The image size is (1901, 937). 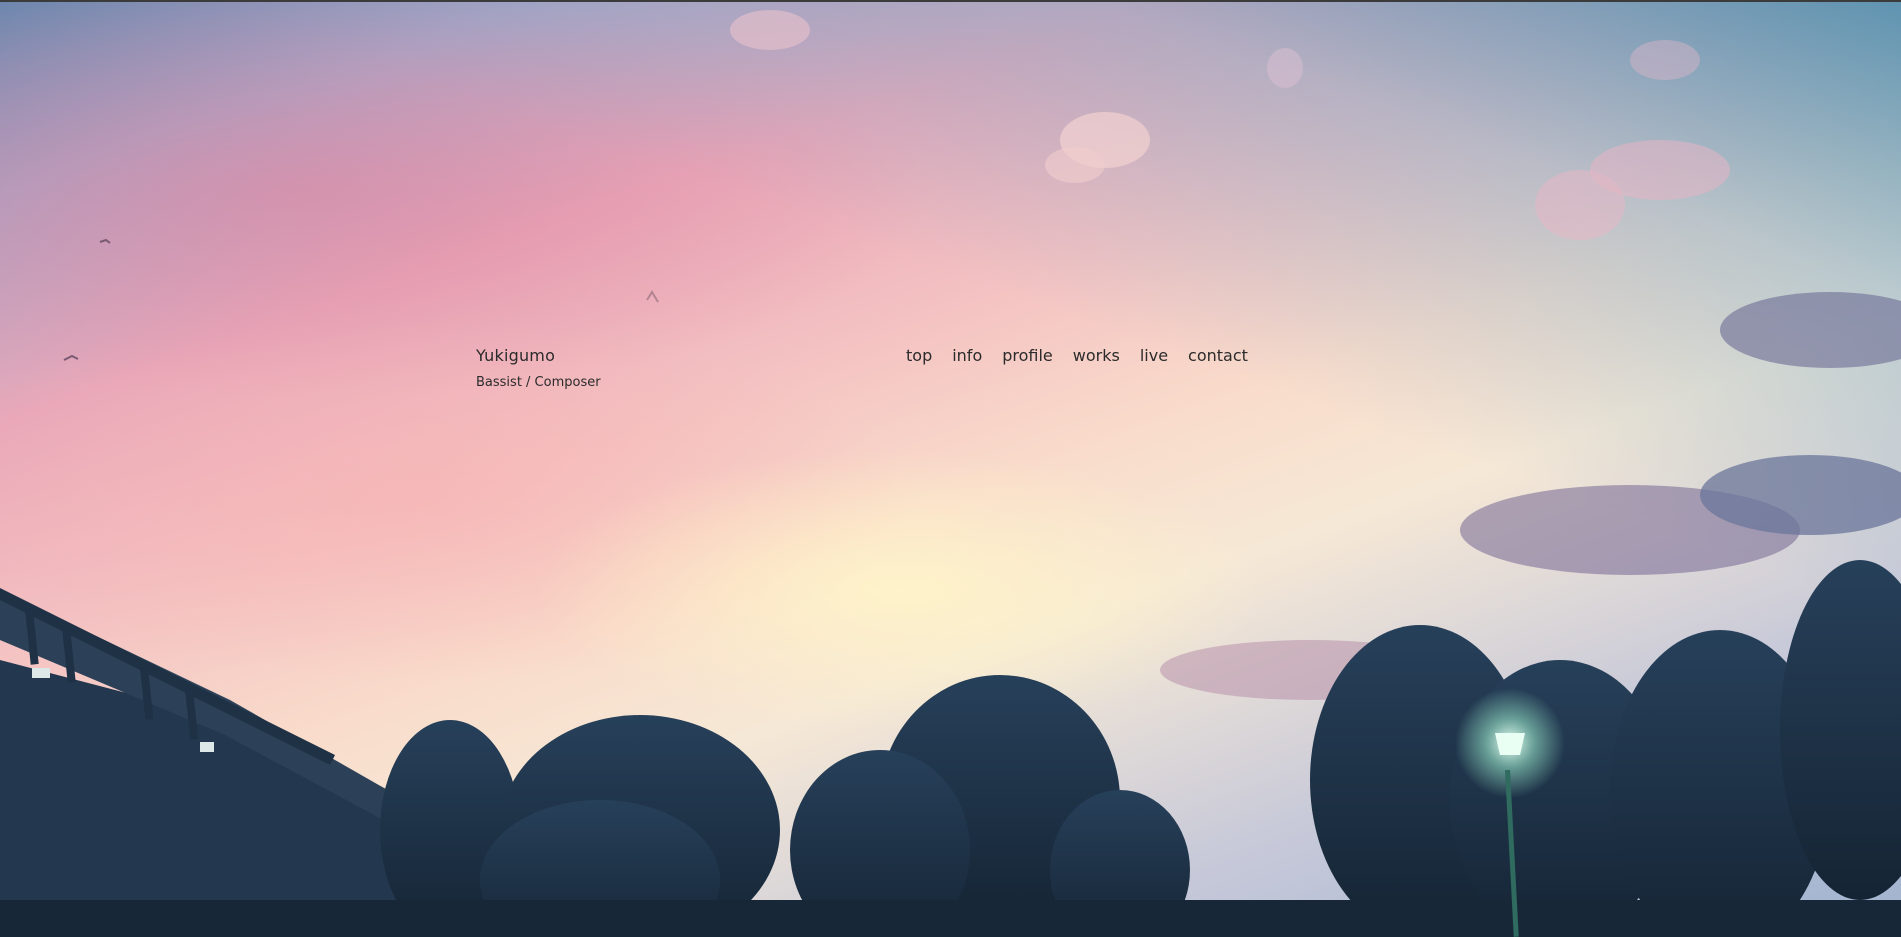 What do you see at coordinates (220, 762) in the screenshot?
I see `building-silhouette` at bounding box center [220, 762].